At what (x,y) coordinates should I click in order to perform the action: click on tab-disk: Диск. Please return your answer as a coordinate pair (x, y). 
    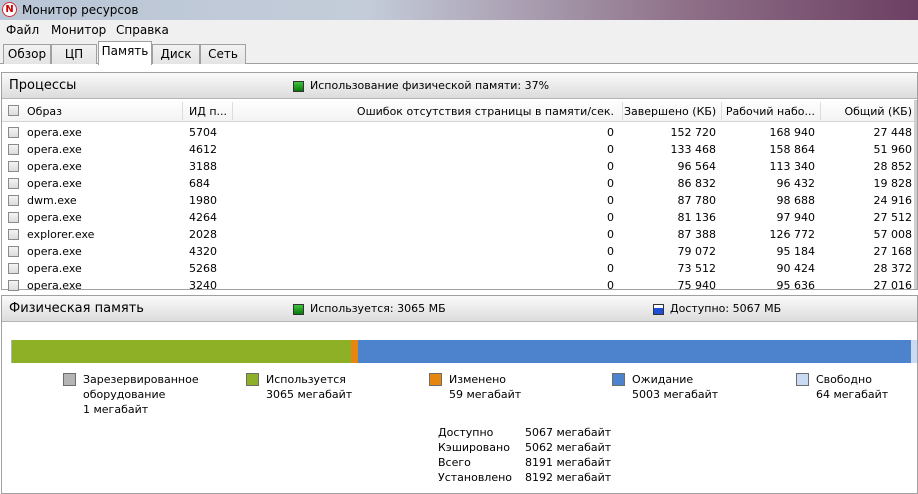
    Looking at the image, I should click on (176, 54).